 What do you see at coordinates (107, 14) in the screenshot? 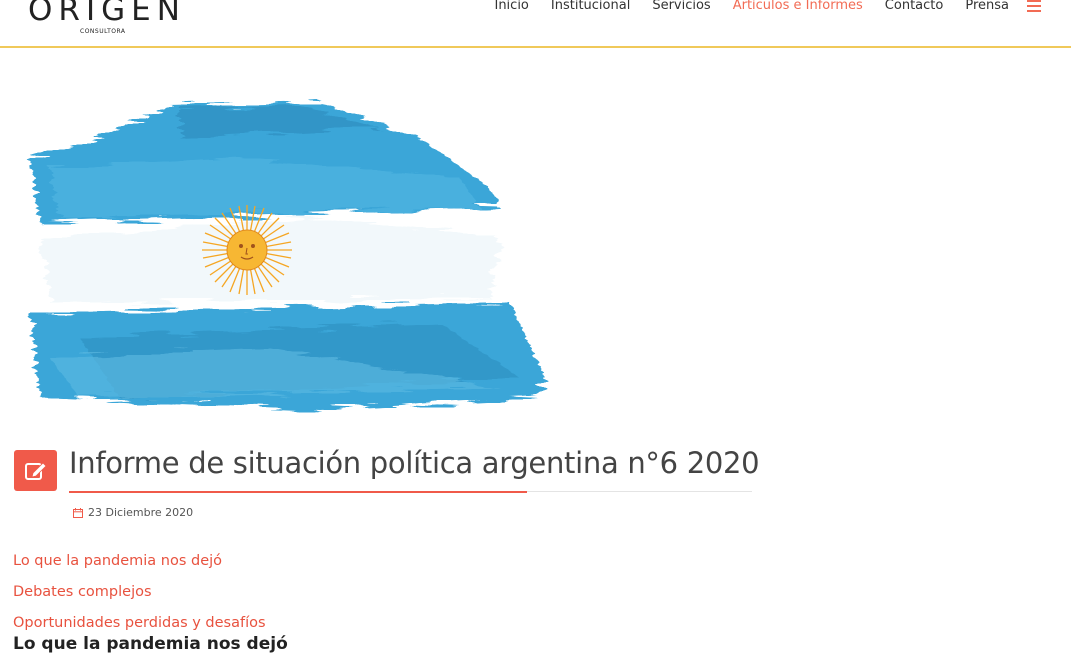
I see `logo-name: ORIGEN` at bounding box center [107, 14].